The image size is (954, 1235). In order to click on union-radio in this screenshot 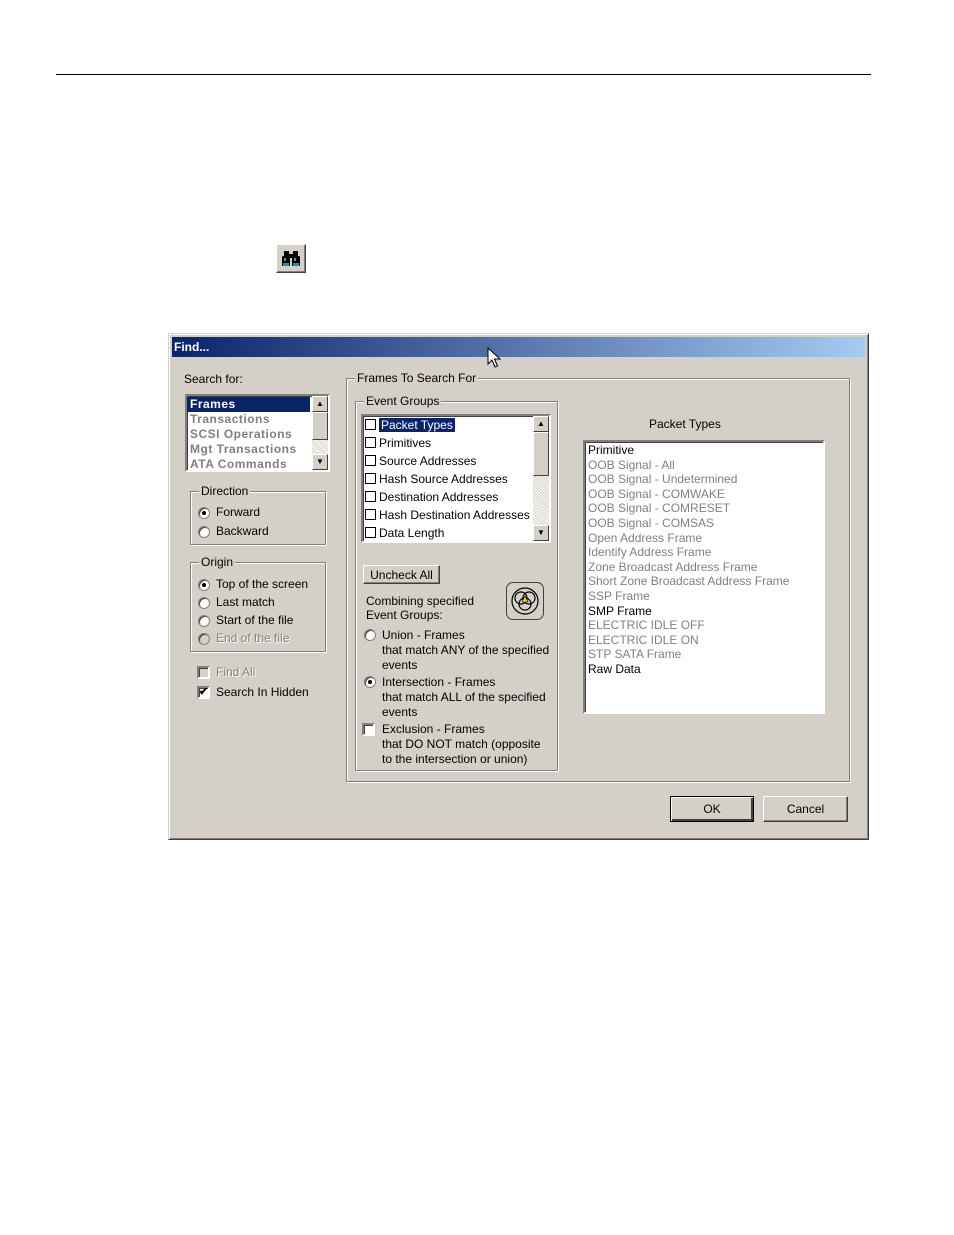, I will do `click(370, 635)`.